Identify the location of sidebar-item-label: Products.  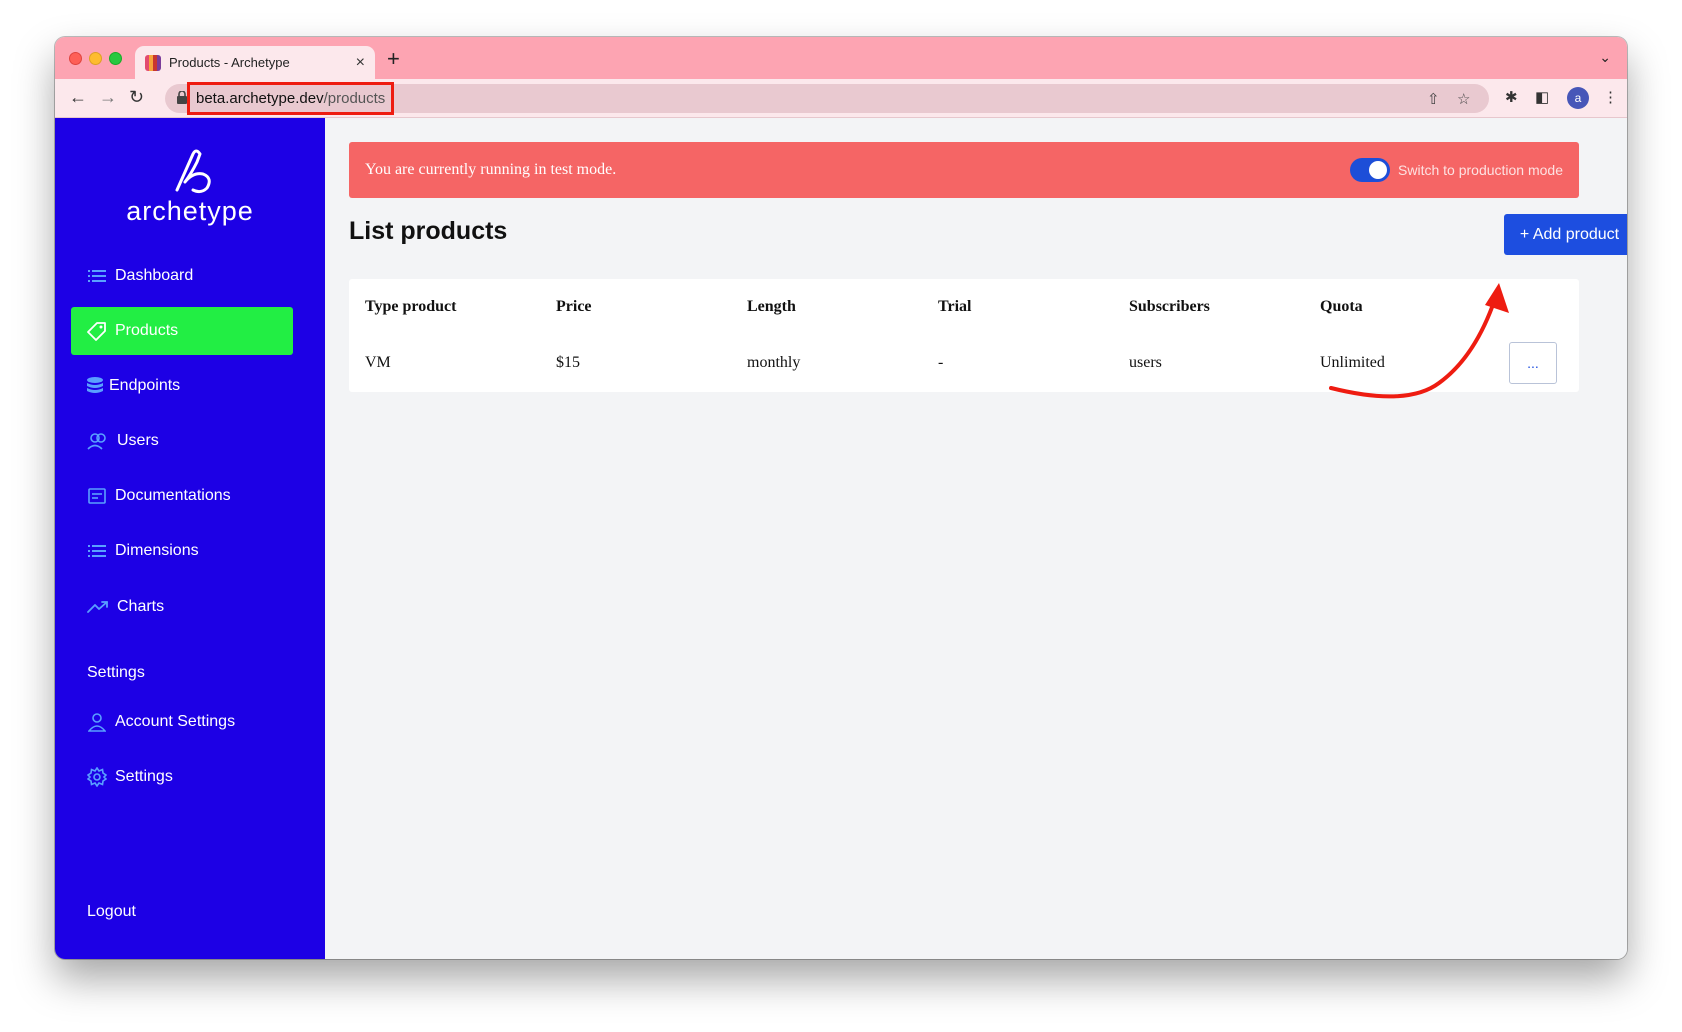
(147, 330).